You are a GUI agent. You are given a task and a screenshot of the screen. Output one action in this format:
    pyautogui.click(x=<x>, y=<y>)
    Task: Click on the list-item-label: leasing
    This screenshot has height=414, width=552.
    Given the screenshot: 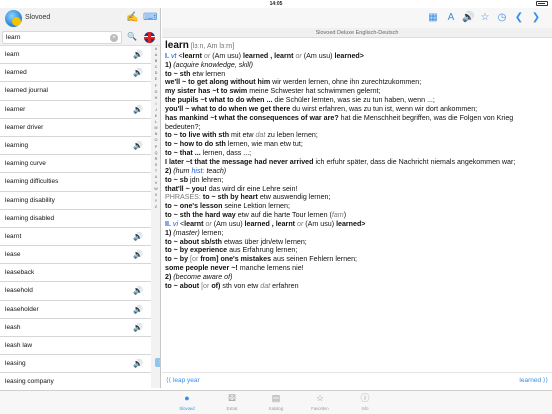 What is the action you would take?
    pyautogui.click(x=15, y=364)
    